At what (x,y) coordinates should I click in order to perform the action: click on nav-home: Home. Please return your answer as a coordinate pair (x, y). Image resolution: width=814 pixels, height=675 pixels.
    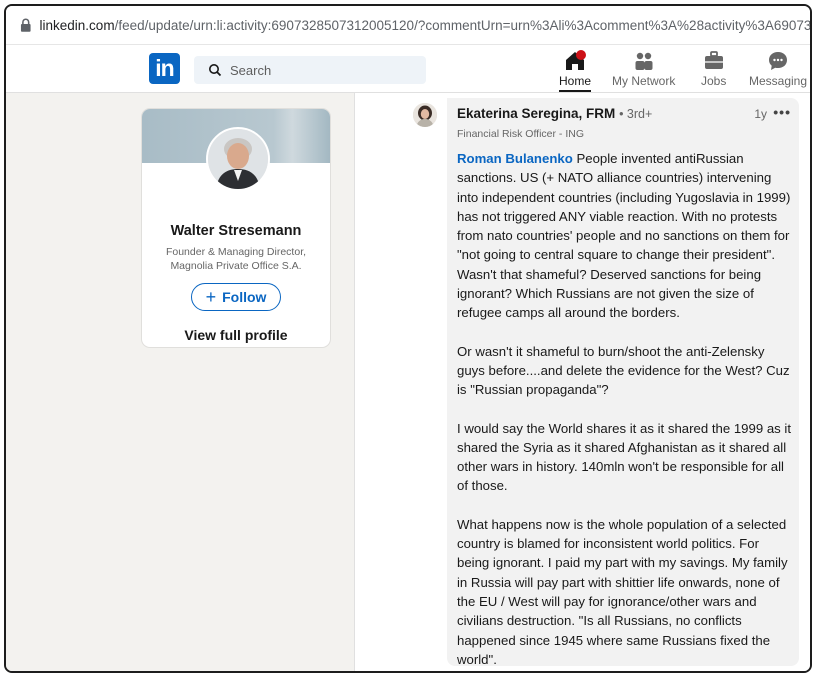
    Looking at the image, I should click on (575, 70).